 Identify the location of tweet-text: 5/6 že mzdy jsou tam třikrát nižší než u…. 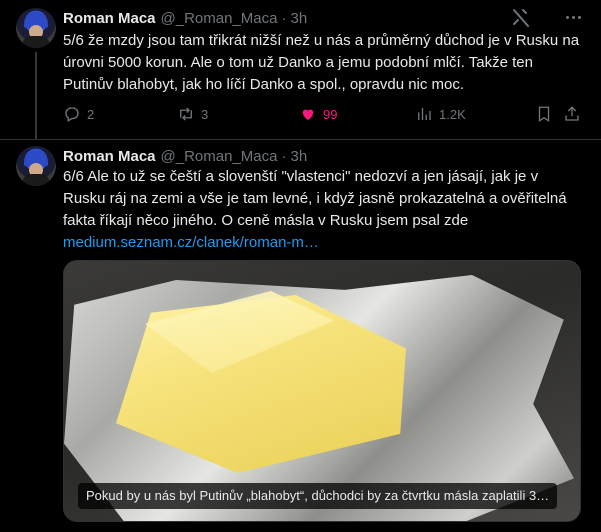
(321, 62).